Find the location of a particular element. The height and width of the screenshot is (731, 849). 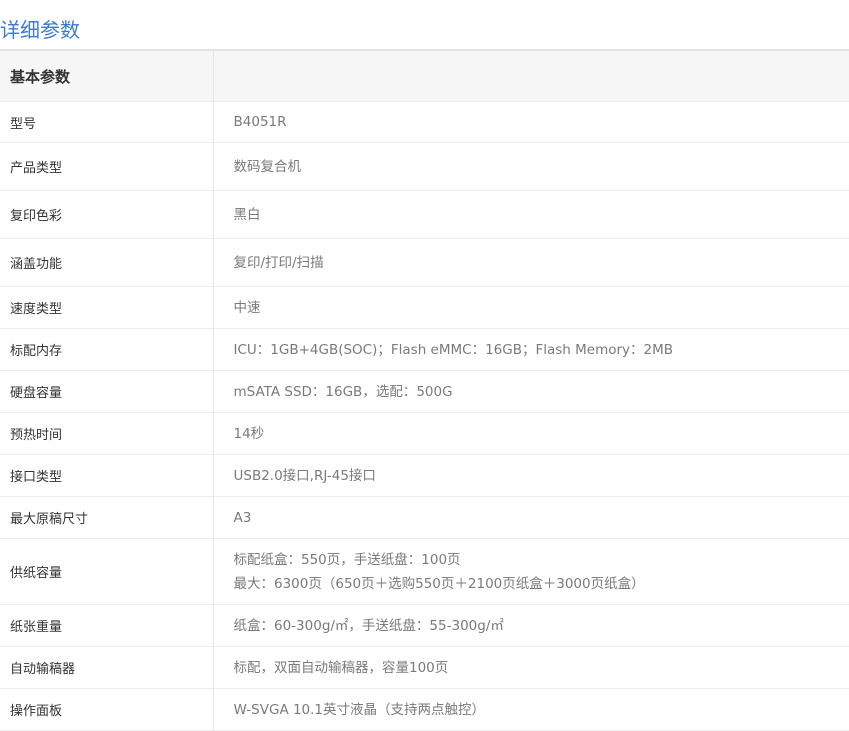

spec-row: 产品类型数码复合机 is located at coordinates (424, 167).